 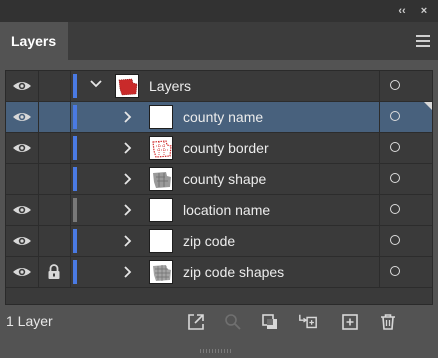 I want to click on layer-name: Layers, so click(x=170, y=86).